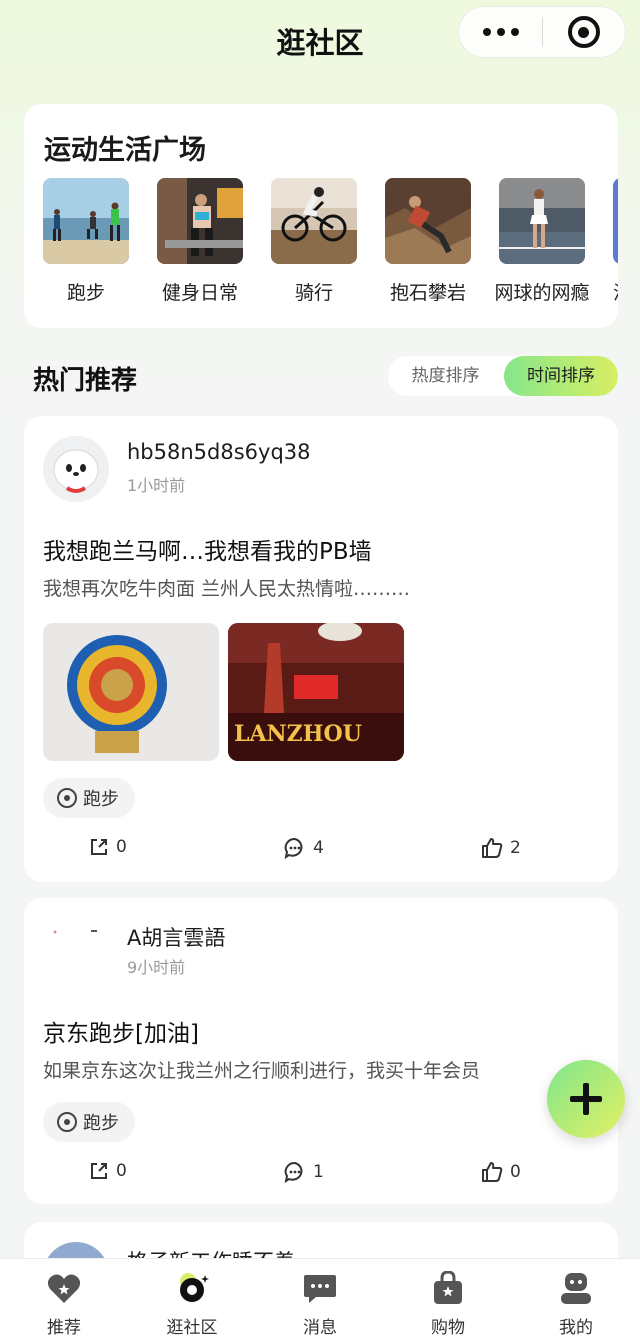 The width and height of the screenshot is (640, 1336). I want to click on like-button: 0, so click(500, 1172).